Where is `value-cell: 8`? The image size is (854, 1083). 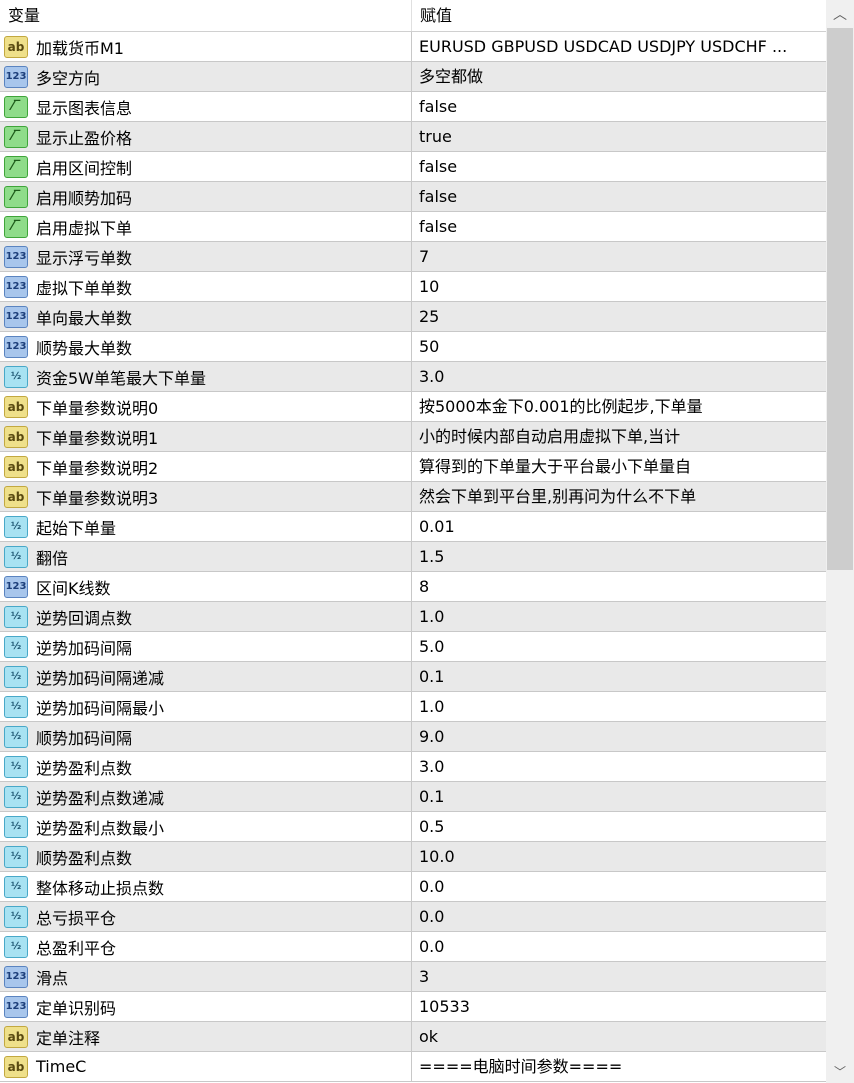 value-cell: 8 is located at coordinates (619, 586).